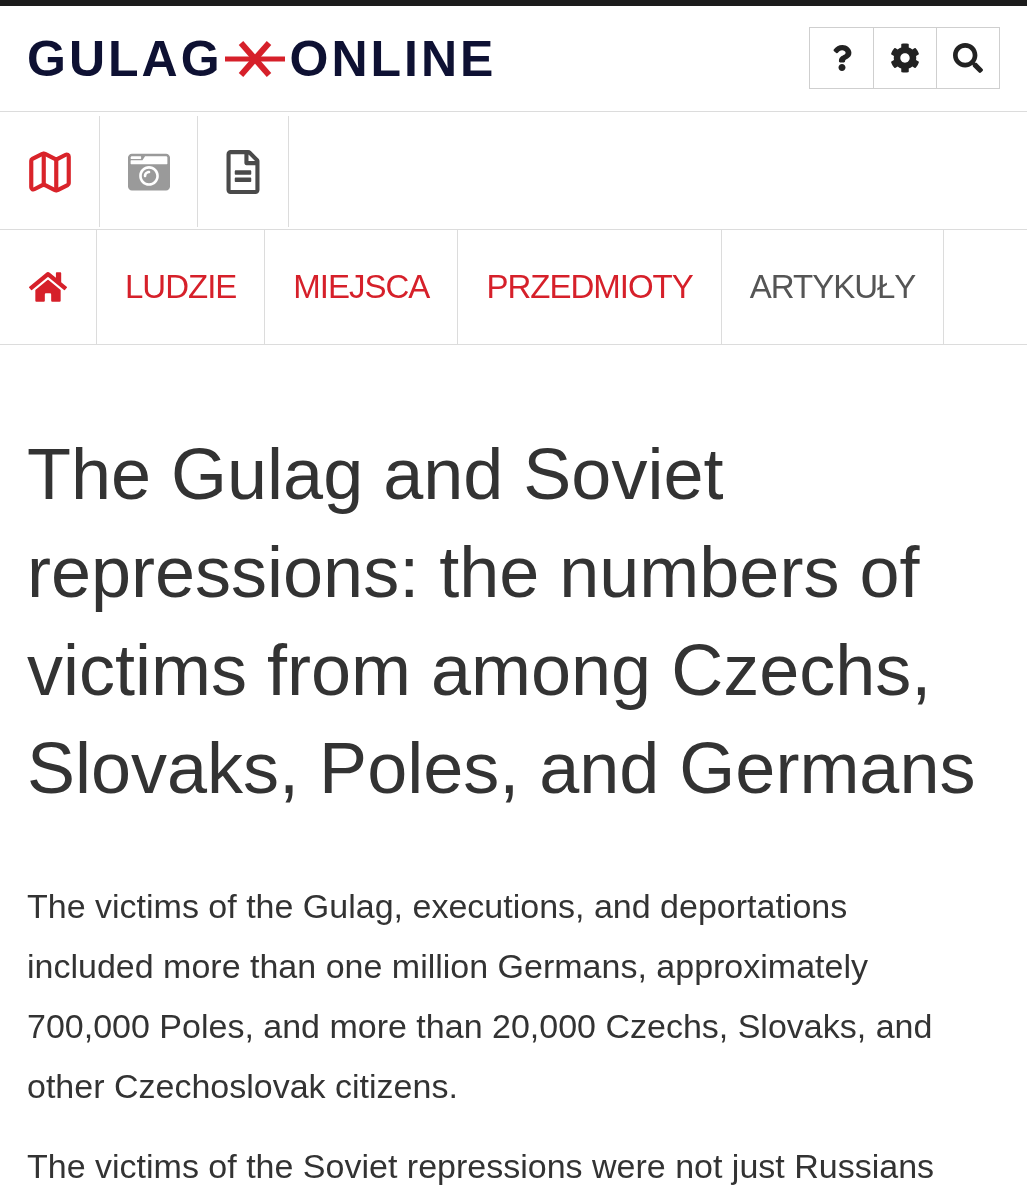 This screenshot has width=1027, height=1200. What do you see at coordinates (905, 57) in the screenshot?
I see `settings-icon` at bounding box center [905, 57].